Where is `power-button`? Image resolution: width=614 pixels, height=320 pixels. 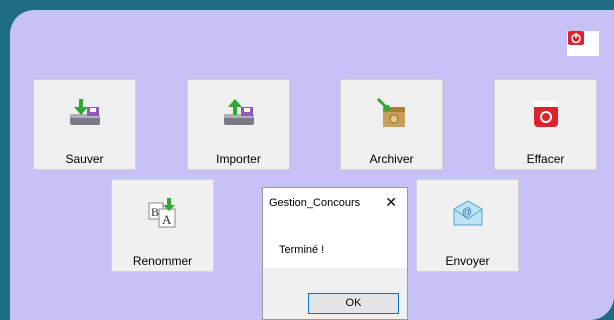
power-button is located at coordinates (583, 43).